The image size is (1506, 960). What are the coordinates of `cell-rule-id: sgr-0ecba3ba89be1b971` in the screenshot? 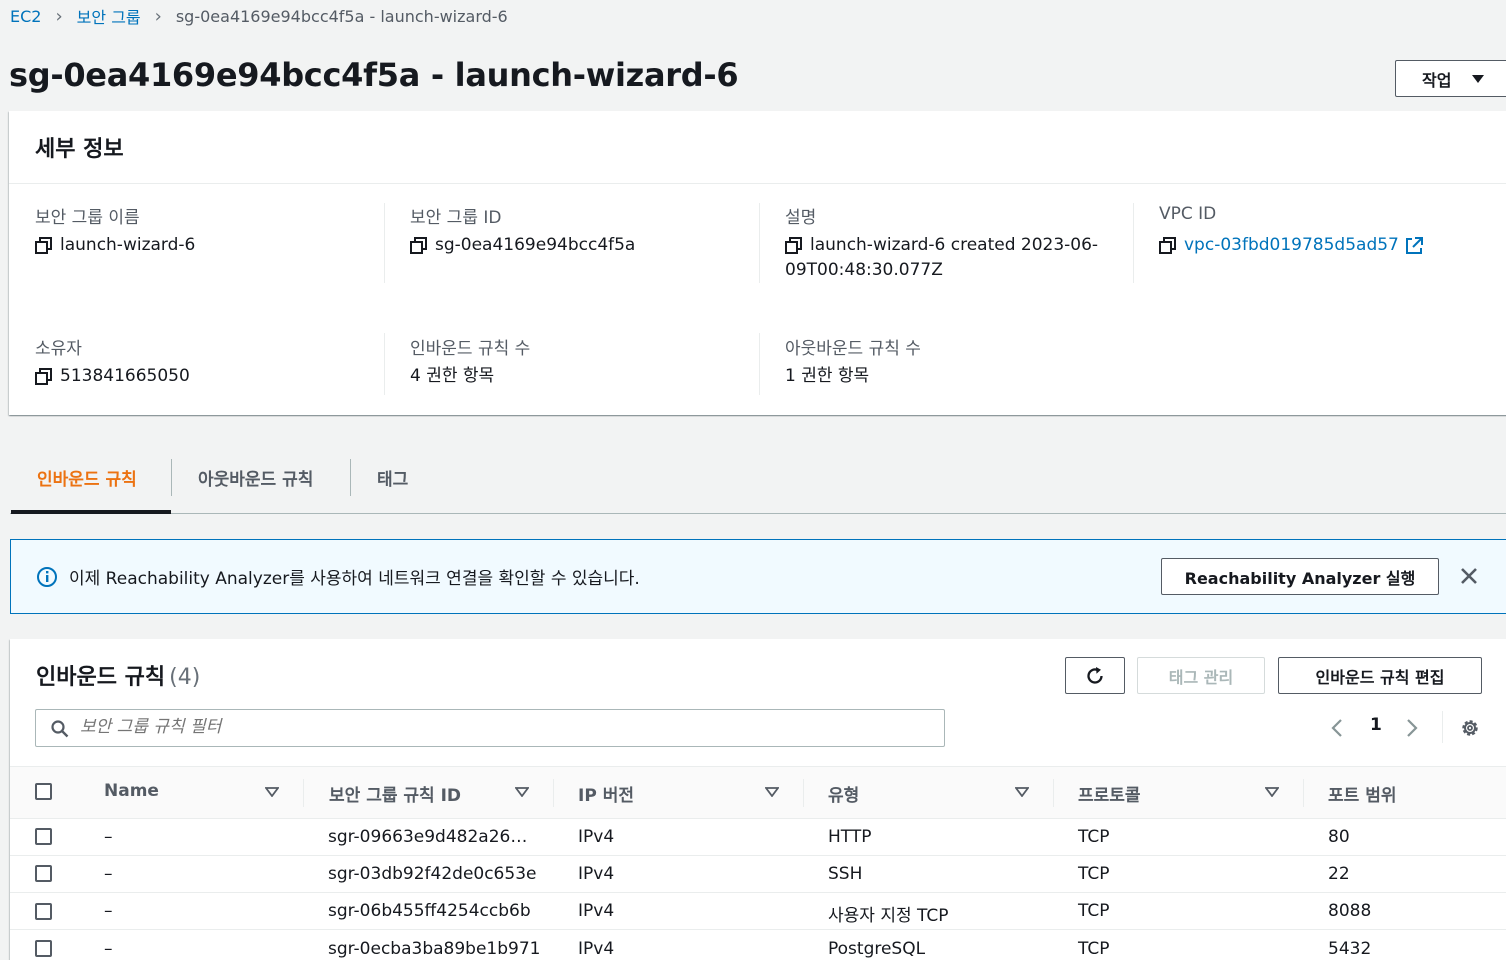 It's located at (434, 949).